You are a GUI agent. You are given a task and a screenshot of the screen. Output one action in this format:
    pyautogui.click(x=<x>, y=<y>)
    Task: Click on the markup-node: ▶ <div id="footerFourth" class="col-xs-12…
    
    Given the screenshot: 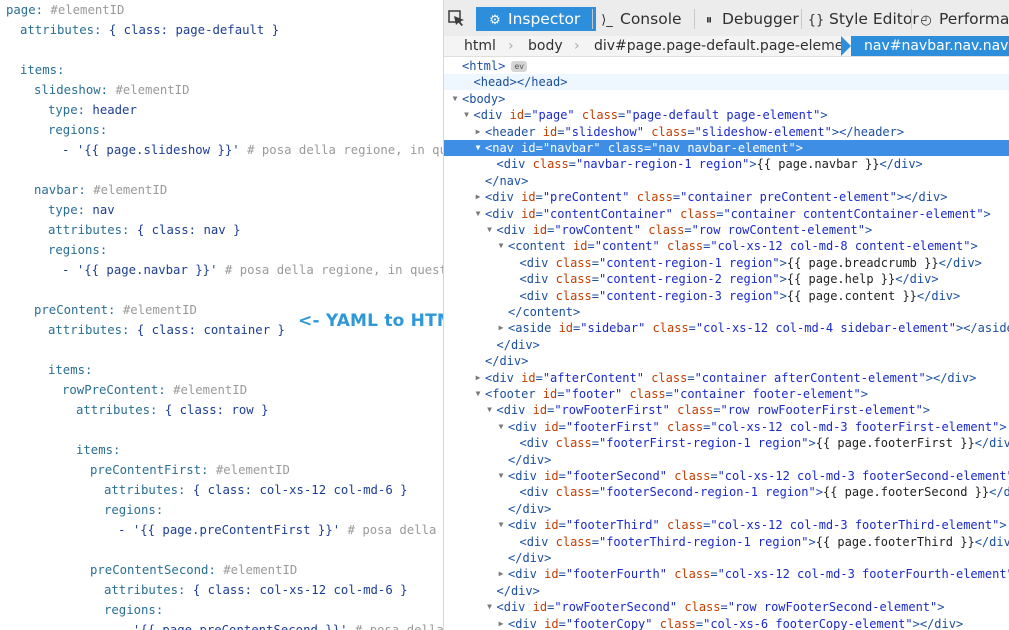 What is the action you would take?
    pyautogui.click(x=726, y=574)
    